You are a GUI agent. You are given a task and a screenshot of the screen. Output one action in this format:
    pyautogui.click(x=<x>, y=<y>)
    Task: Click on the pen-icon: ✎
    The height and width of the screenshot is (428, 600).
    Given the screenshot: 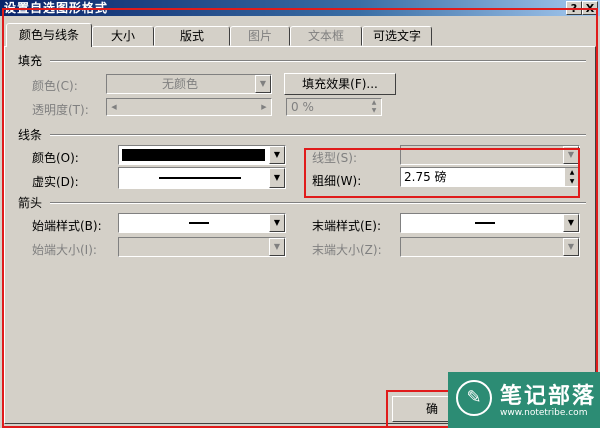 What is the action you would take?
    pyautogui.click(x=474, y=398)
    